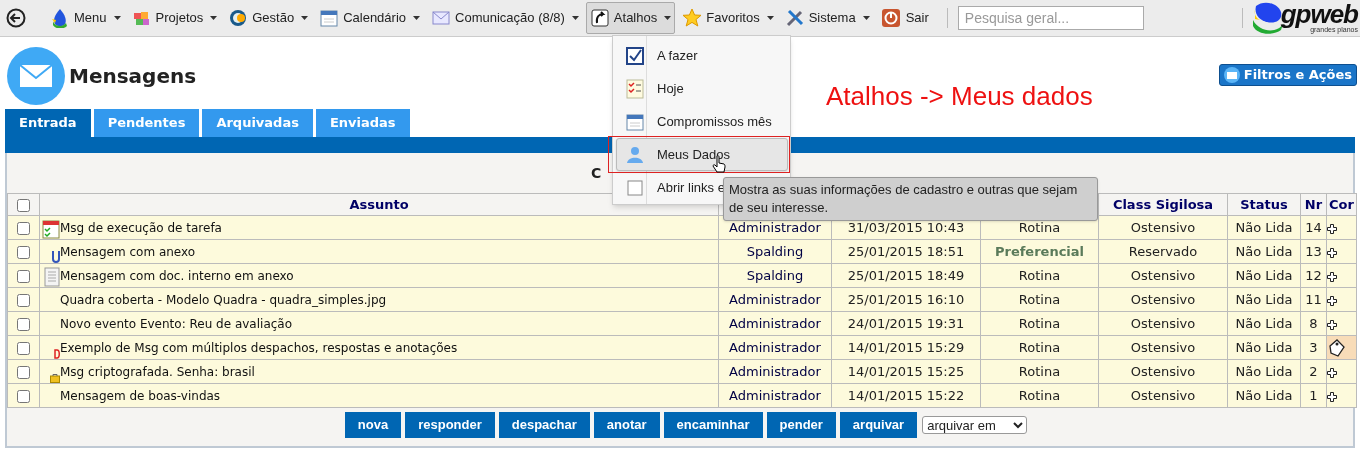 The width and height of the screenshot is (1360, 458). Describe the element at coordinates (630, 18) in the screenshot. I see `menu-item: Atalhos` at that location.